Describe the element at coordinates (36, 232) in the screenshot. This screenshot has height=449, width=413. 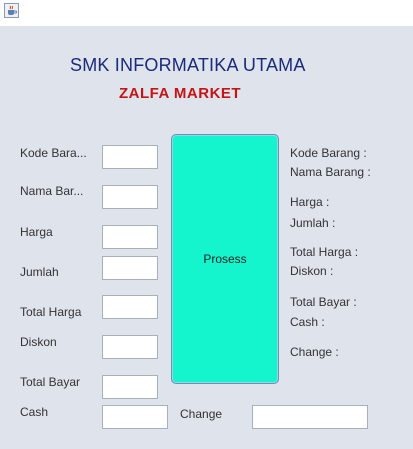
I see `harga-label: Harga` at that location.